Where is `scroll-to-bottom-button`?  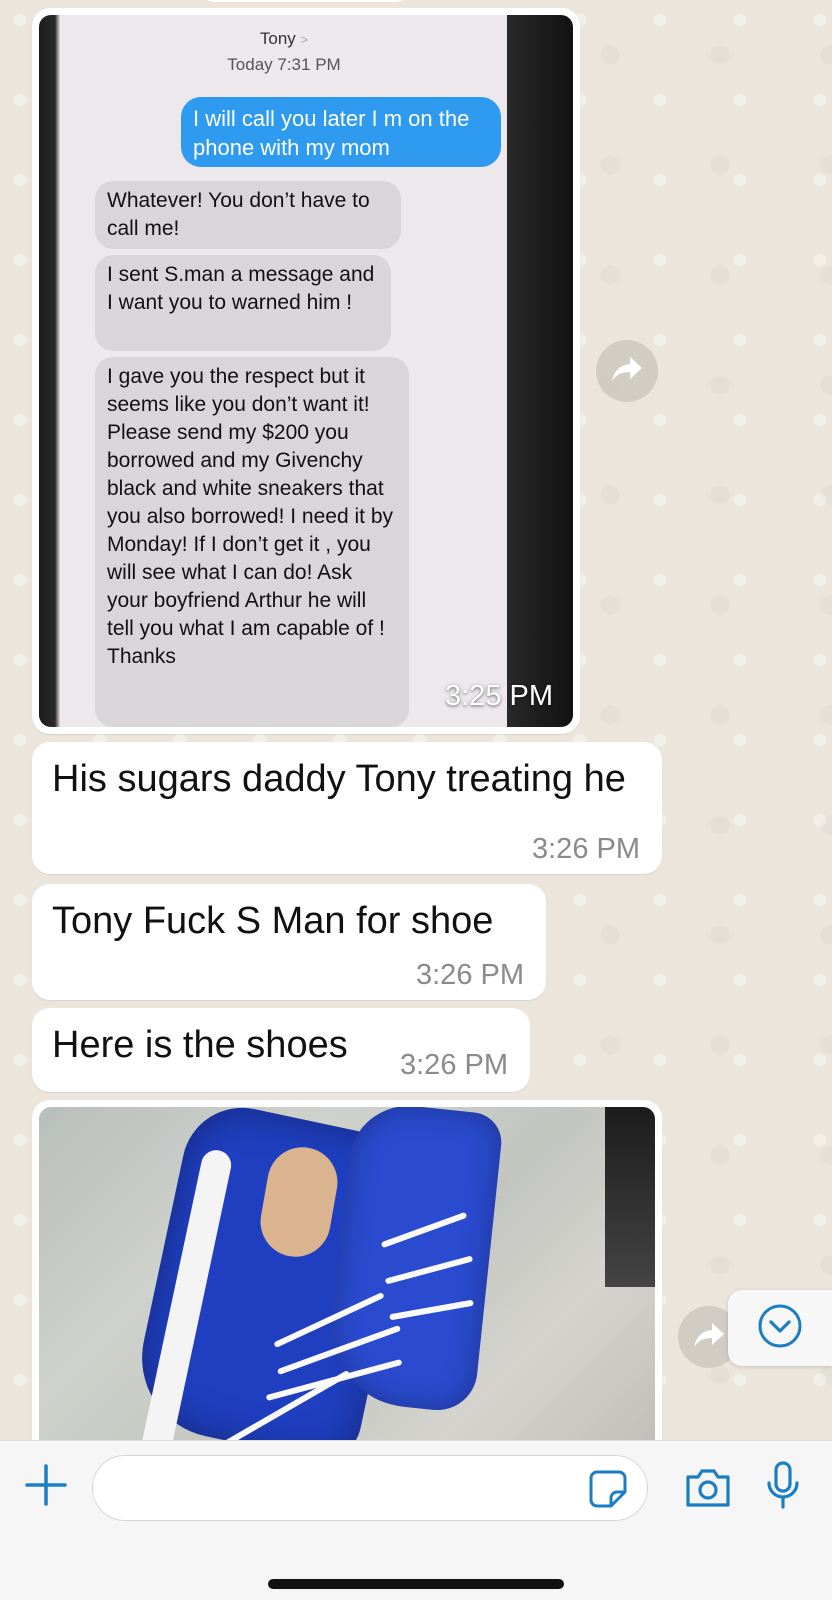 scroll-to-bottom-button is located at coordinates (780, 1328).